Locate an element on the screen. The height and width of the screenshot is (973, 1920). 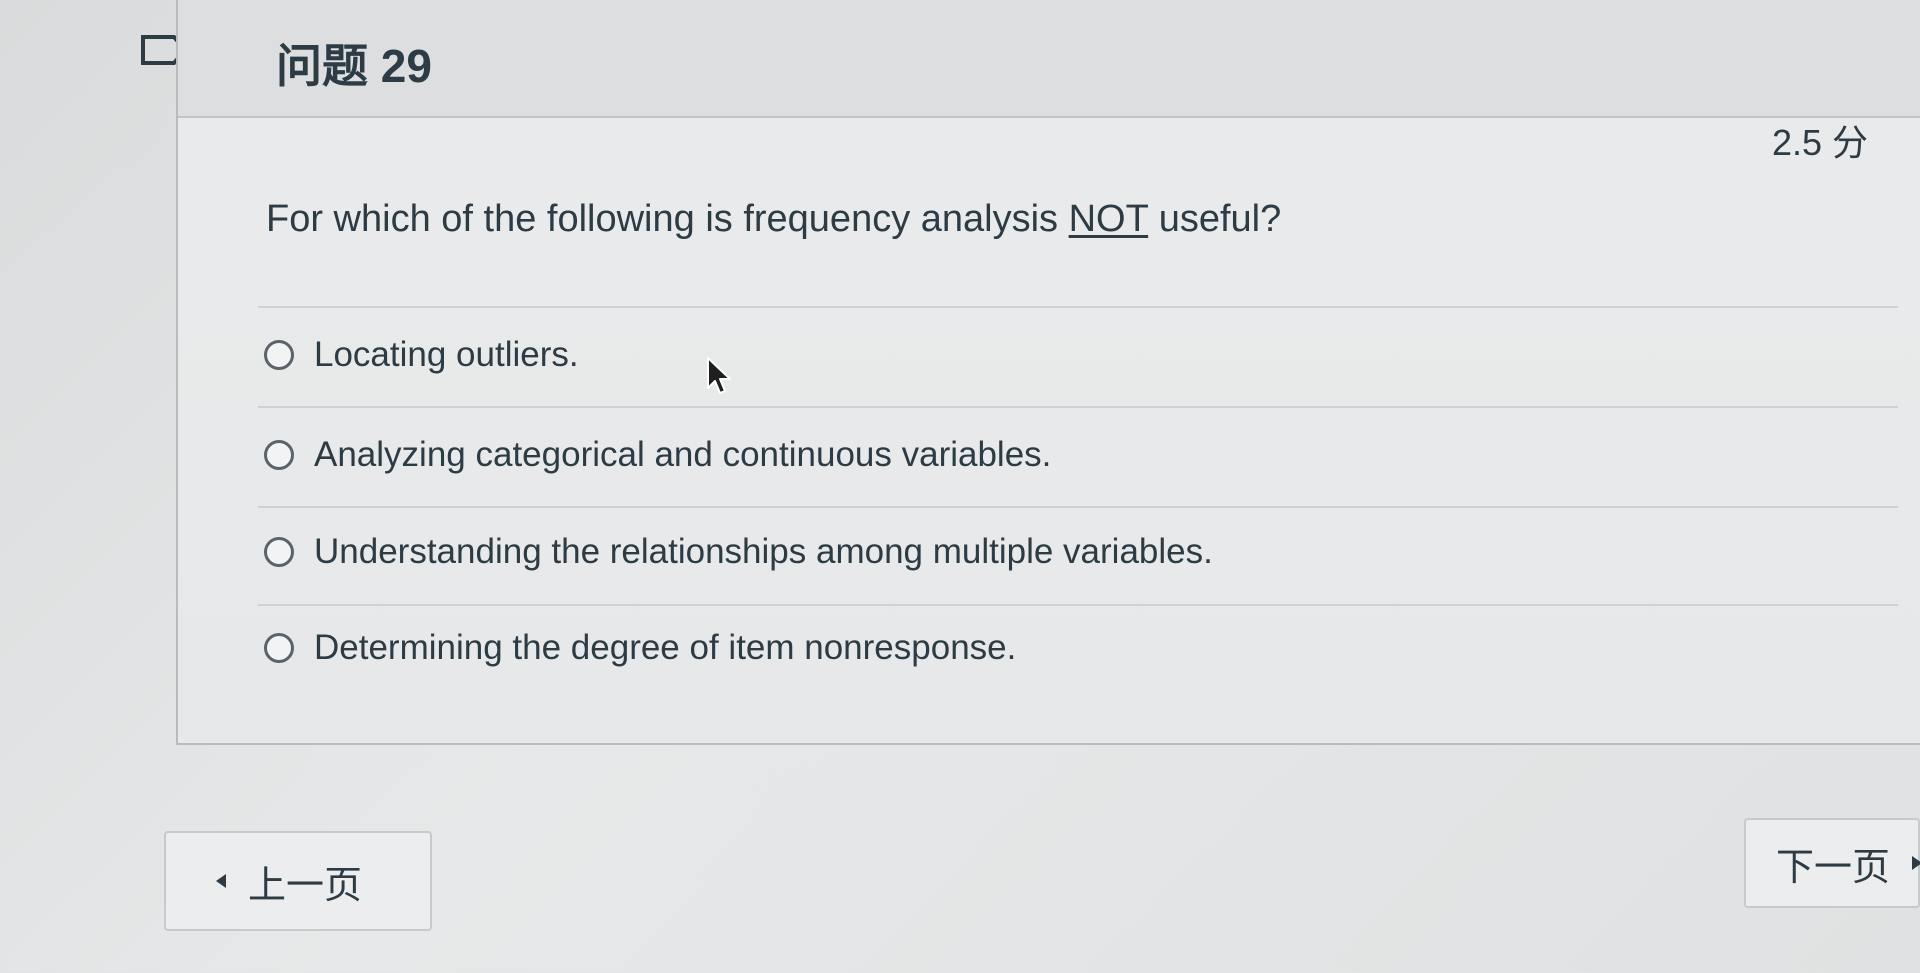
triangle-left-icon is located at coordinates (221, 881).